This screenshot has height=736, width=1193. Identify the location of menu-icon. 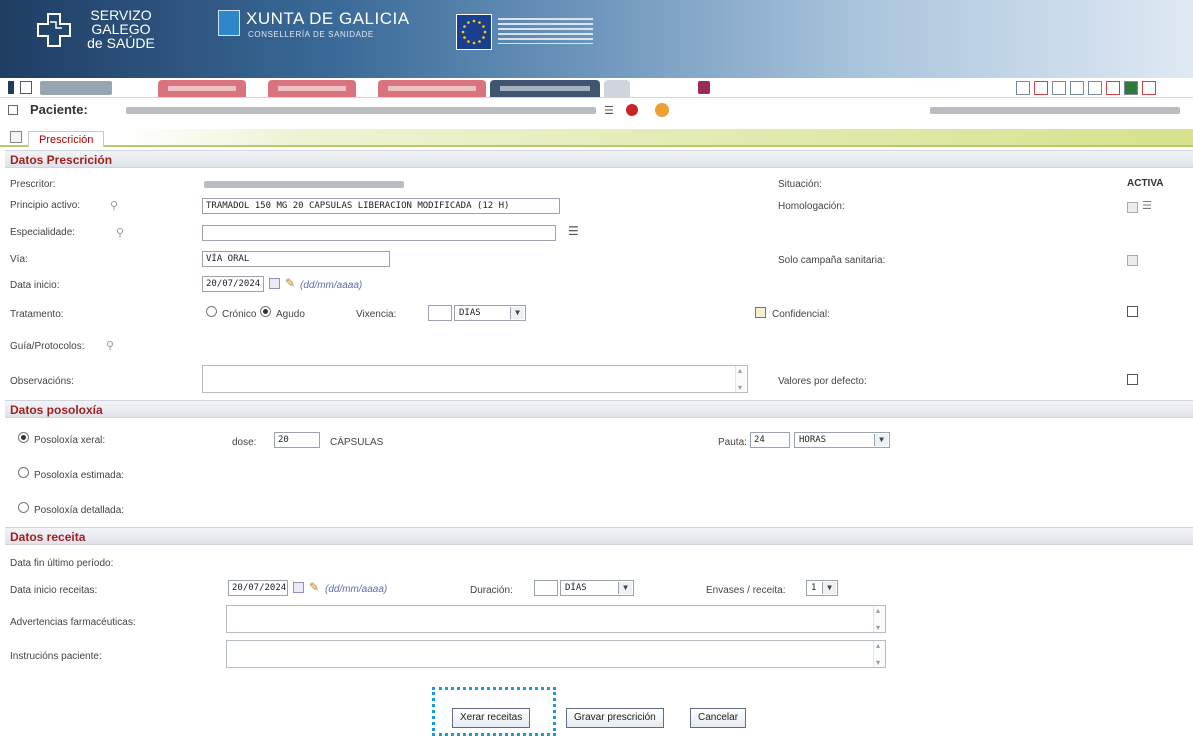
(11, 87).